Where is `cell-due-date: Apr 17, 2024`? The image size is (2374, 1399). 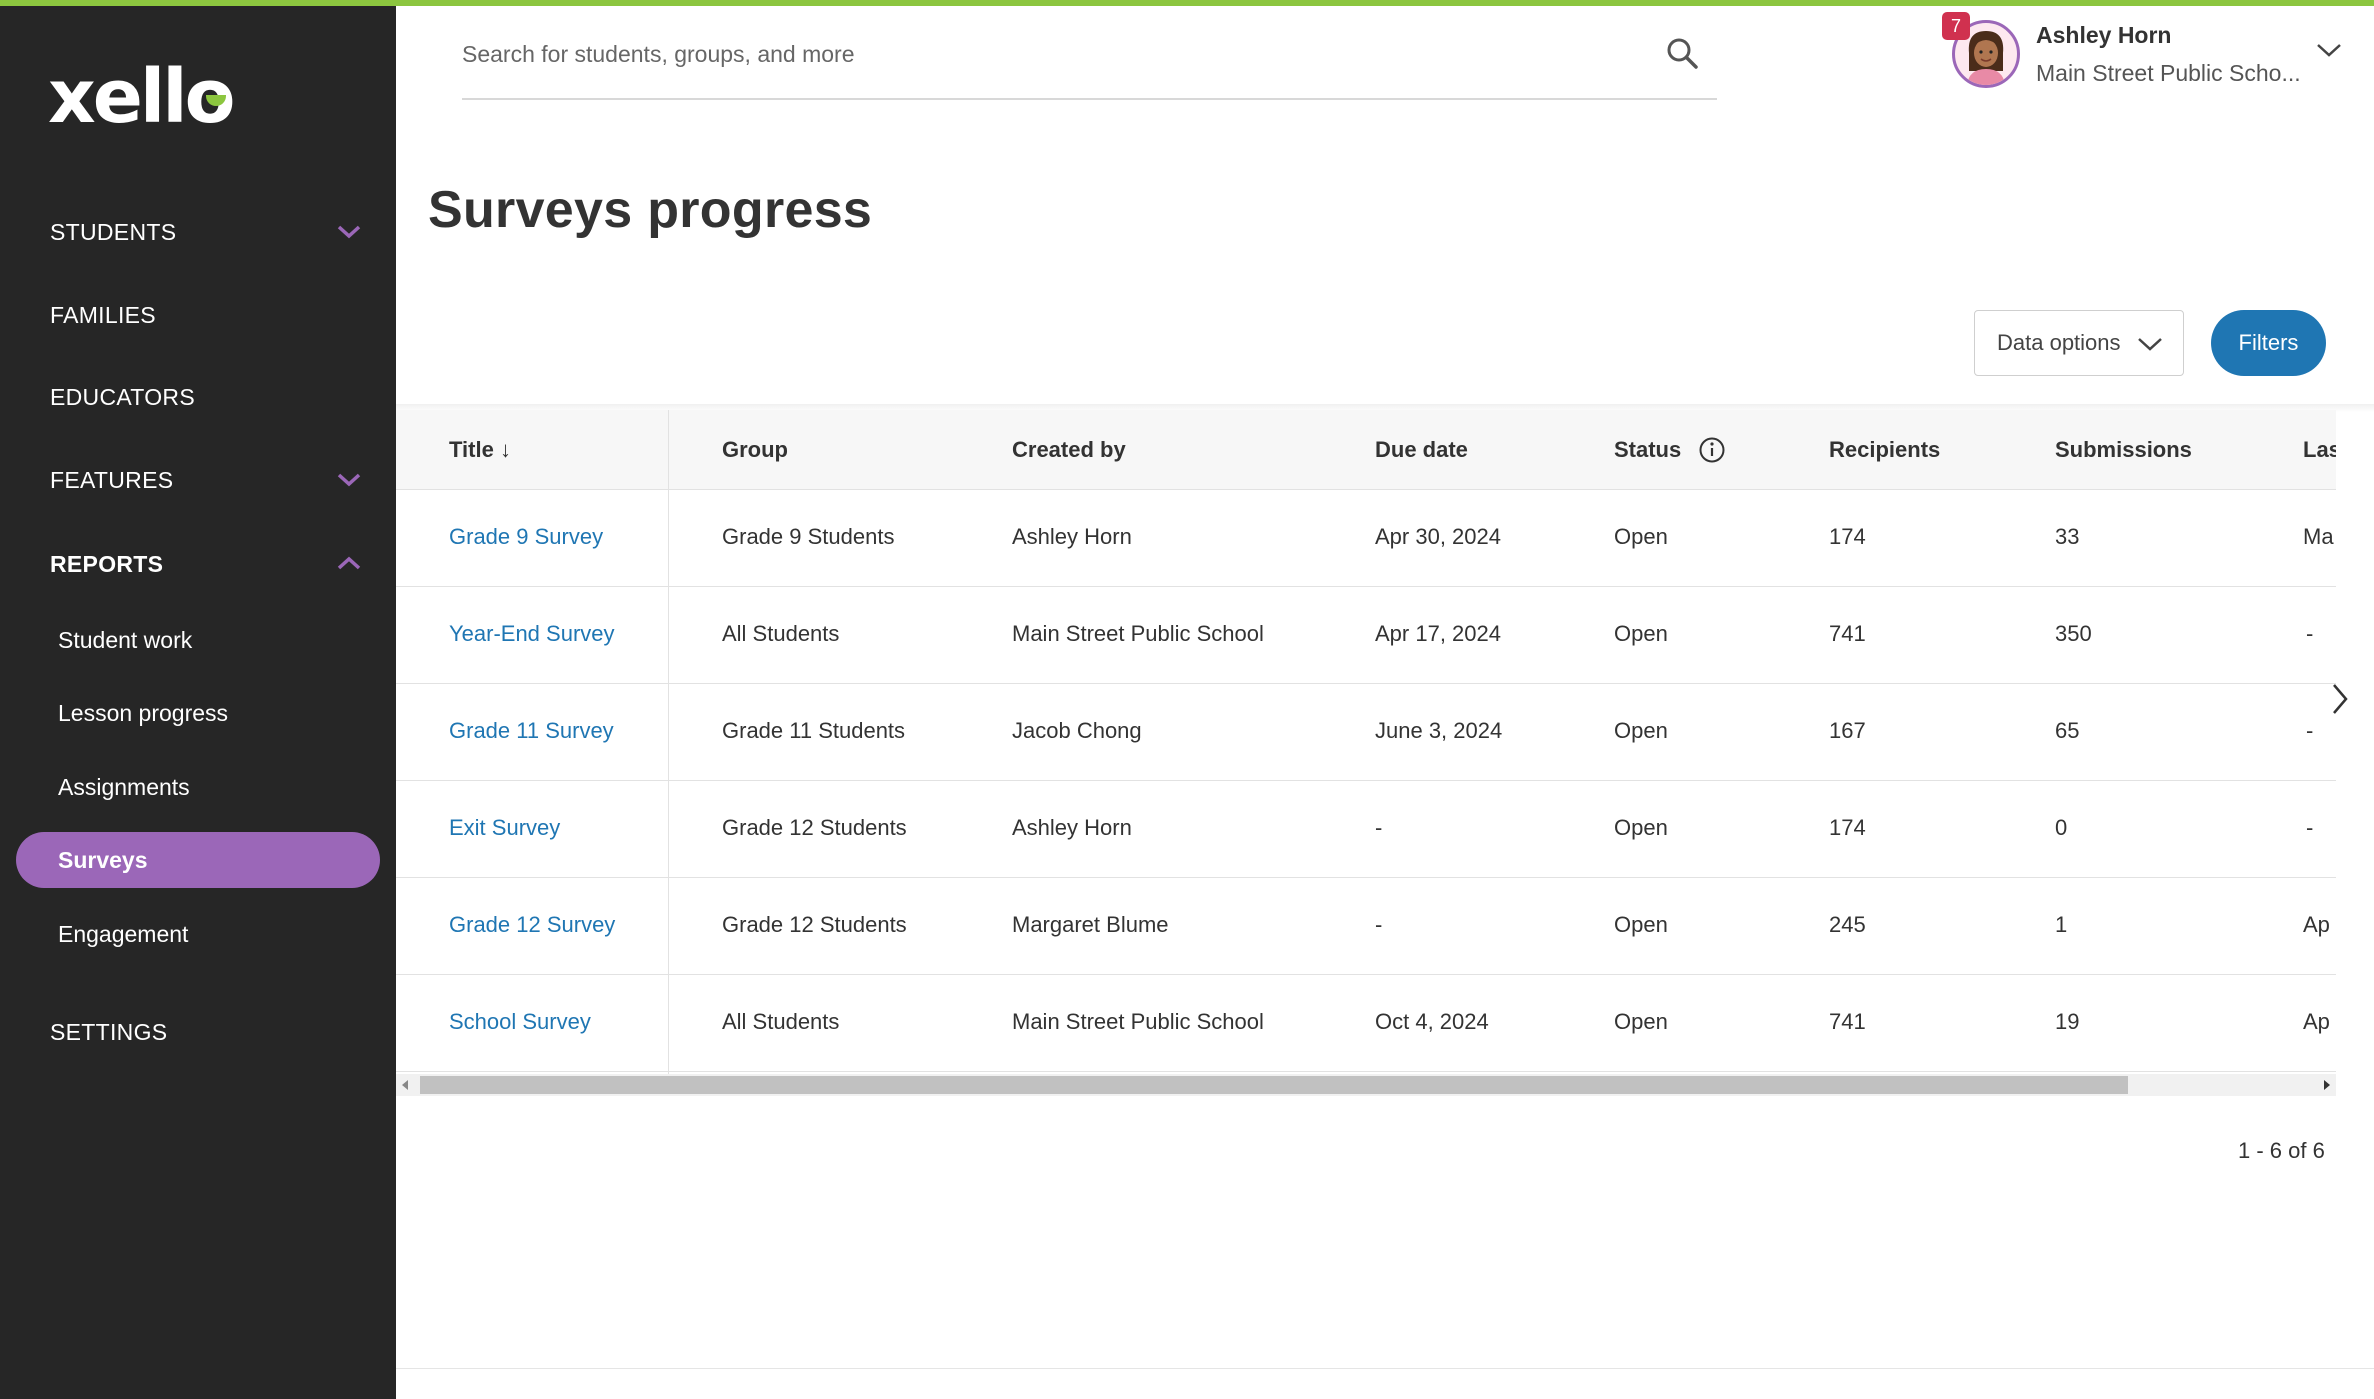 cell-due-date: Apr 17, 2024 is located at coordinates (1438, 633).